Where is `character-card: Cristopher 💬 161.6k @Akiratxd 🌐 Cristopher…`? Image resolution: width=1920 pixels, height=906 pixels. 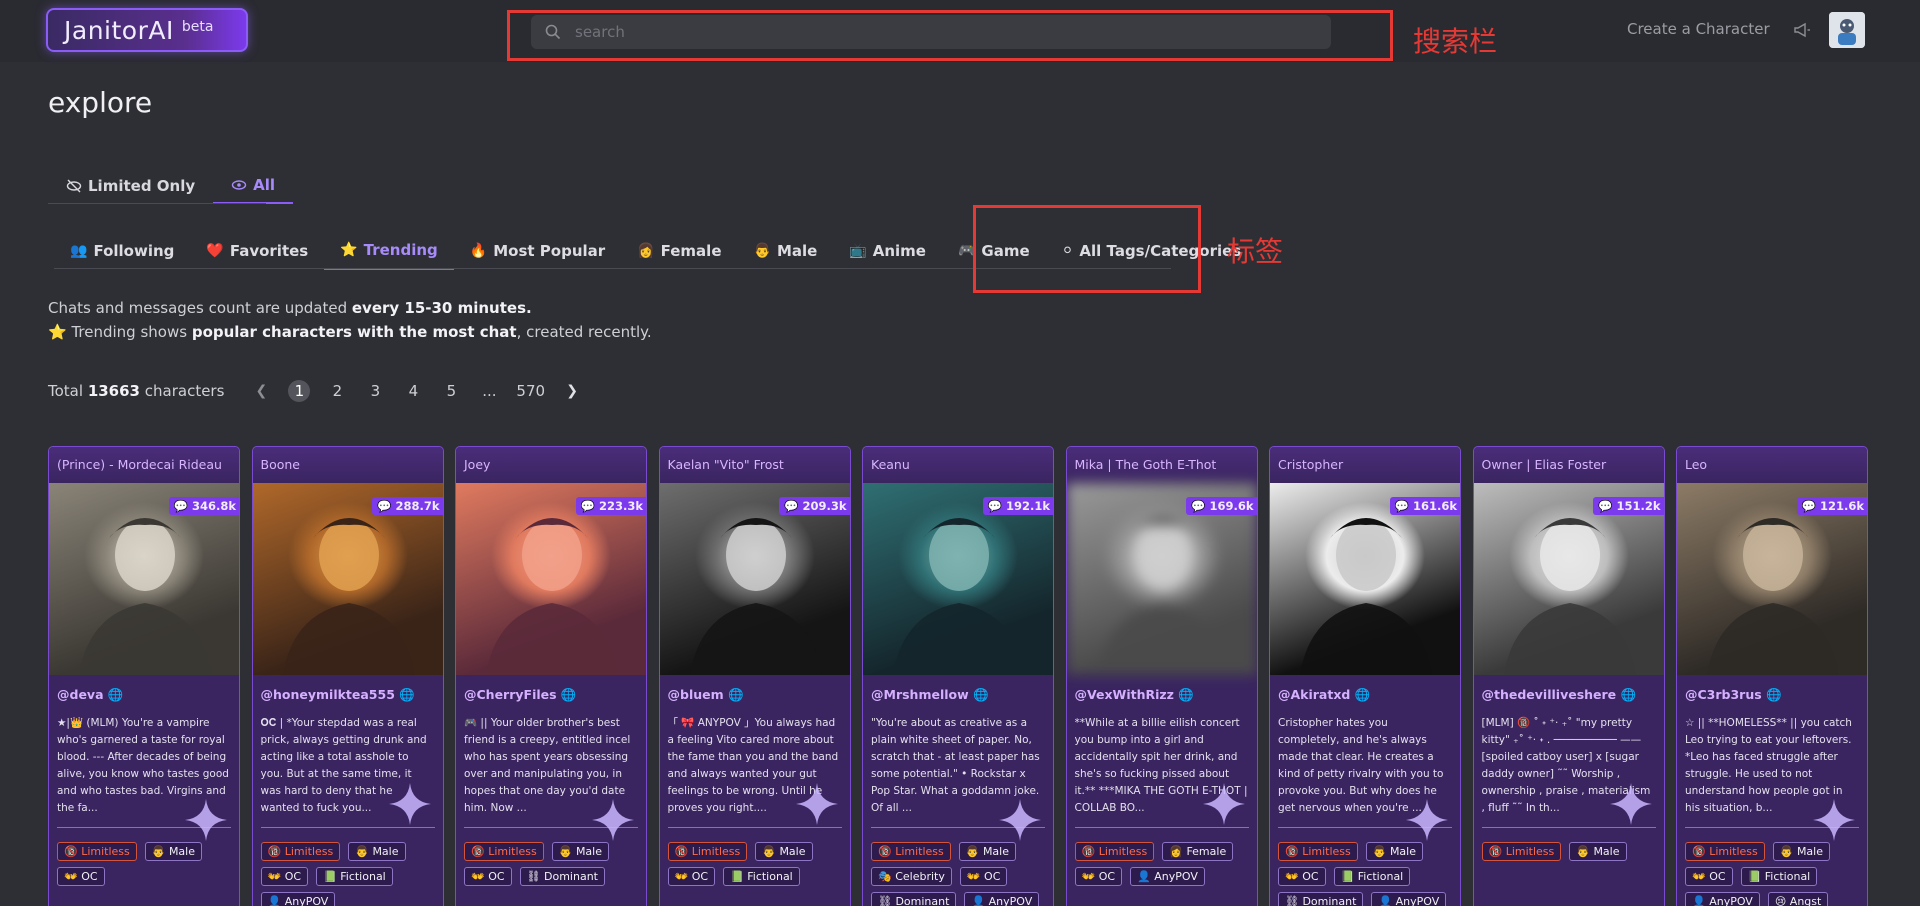
character-card: Cristopher 💬 161.6k @Akiratxd 🌐 Cristopher… is located at coordinates (1365, 676).